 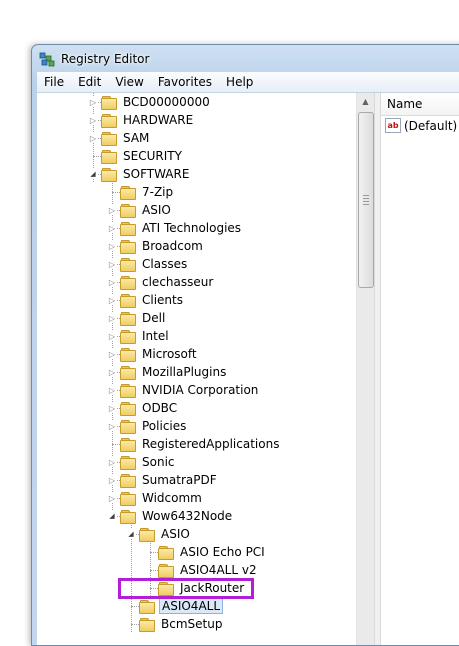 What do you see at coordinates (139, 174) in the screenshot?
I see `tree-node-software: SOFTWARE` at bounding box center [139, 174].